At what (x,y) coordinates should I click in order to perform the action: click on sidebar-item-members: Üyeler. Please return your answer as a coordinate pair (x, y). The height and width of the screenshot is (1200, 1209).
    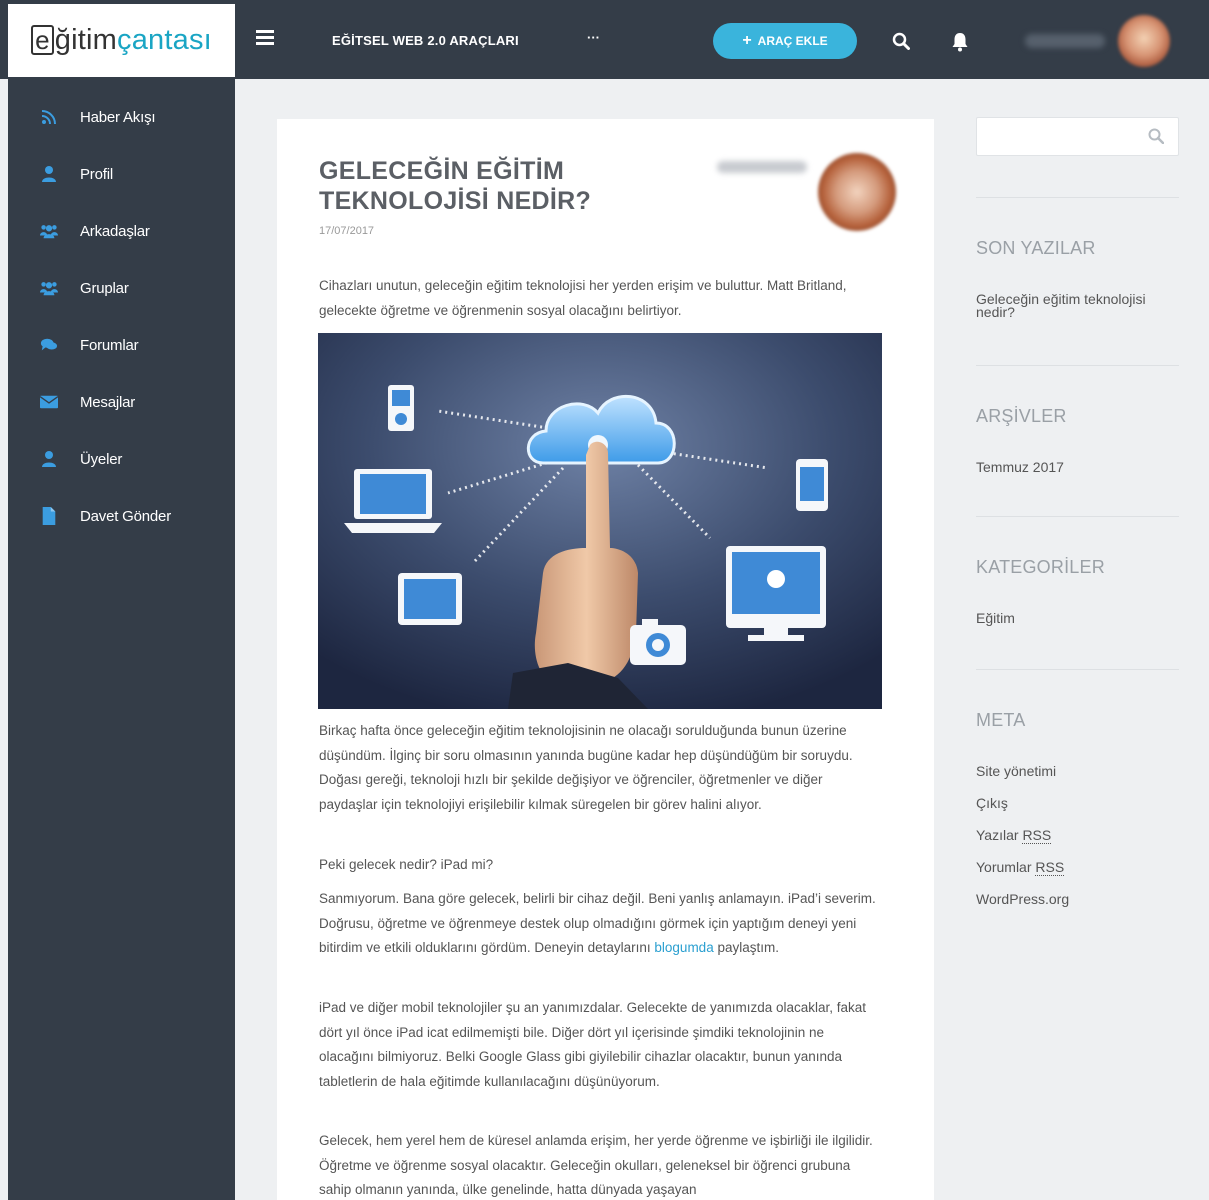
    Looking at the image, I should click on (121, 459).